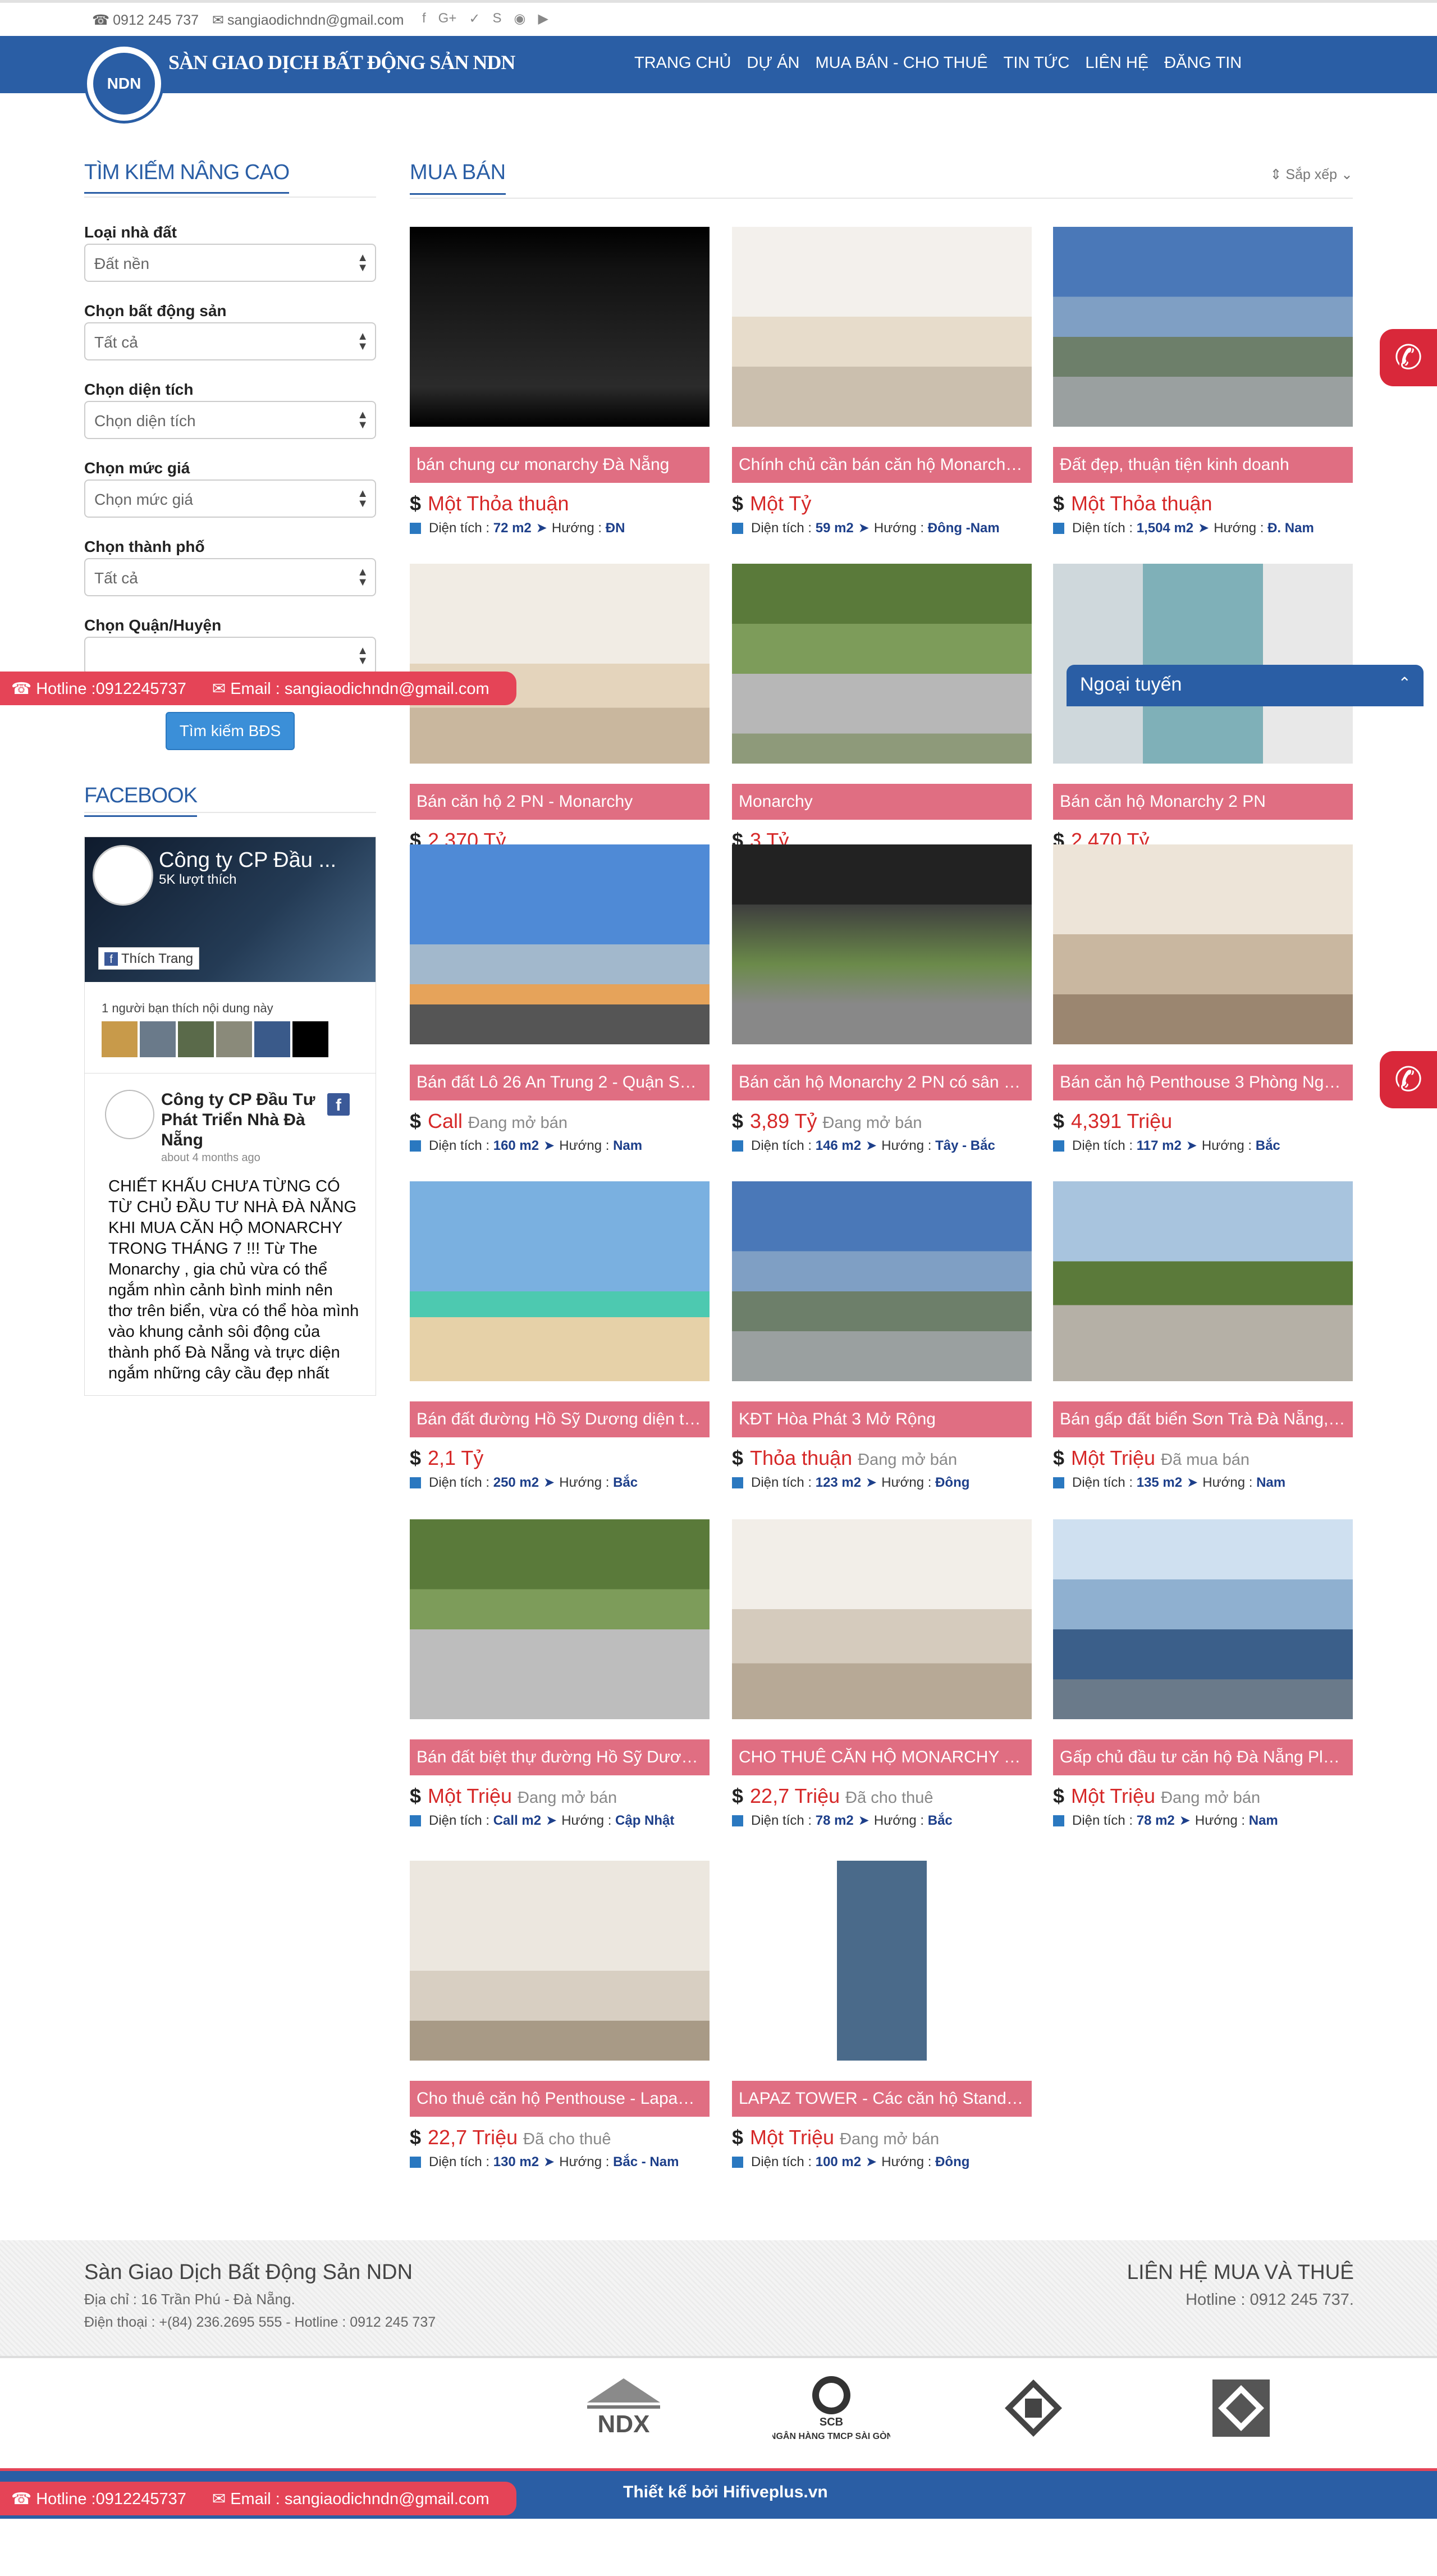 This screenshot has width=1437, height=2576. Describe the element at coordinates (519, 19) in the screenshot. I see `instagram-icon: ◉` at that location.